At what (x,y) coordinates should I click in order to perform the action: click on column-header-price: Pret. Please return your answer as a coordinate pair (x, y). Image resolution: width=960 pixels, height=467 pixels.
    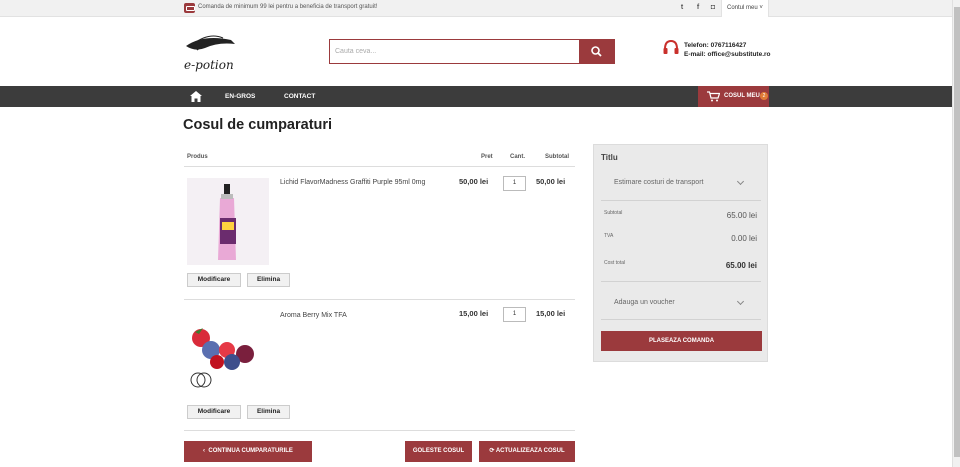
    Looking at the image, I should click on (487, 157).